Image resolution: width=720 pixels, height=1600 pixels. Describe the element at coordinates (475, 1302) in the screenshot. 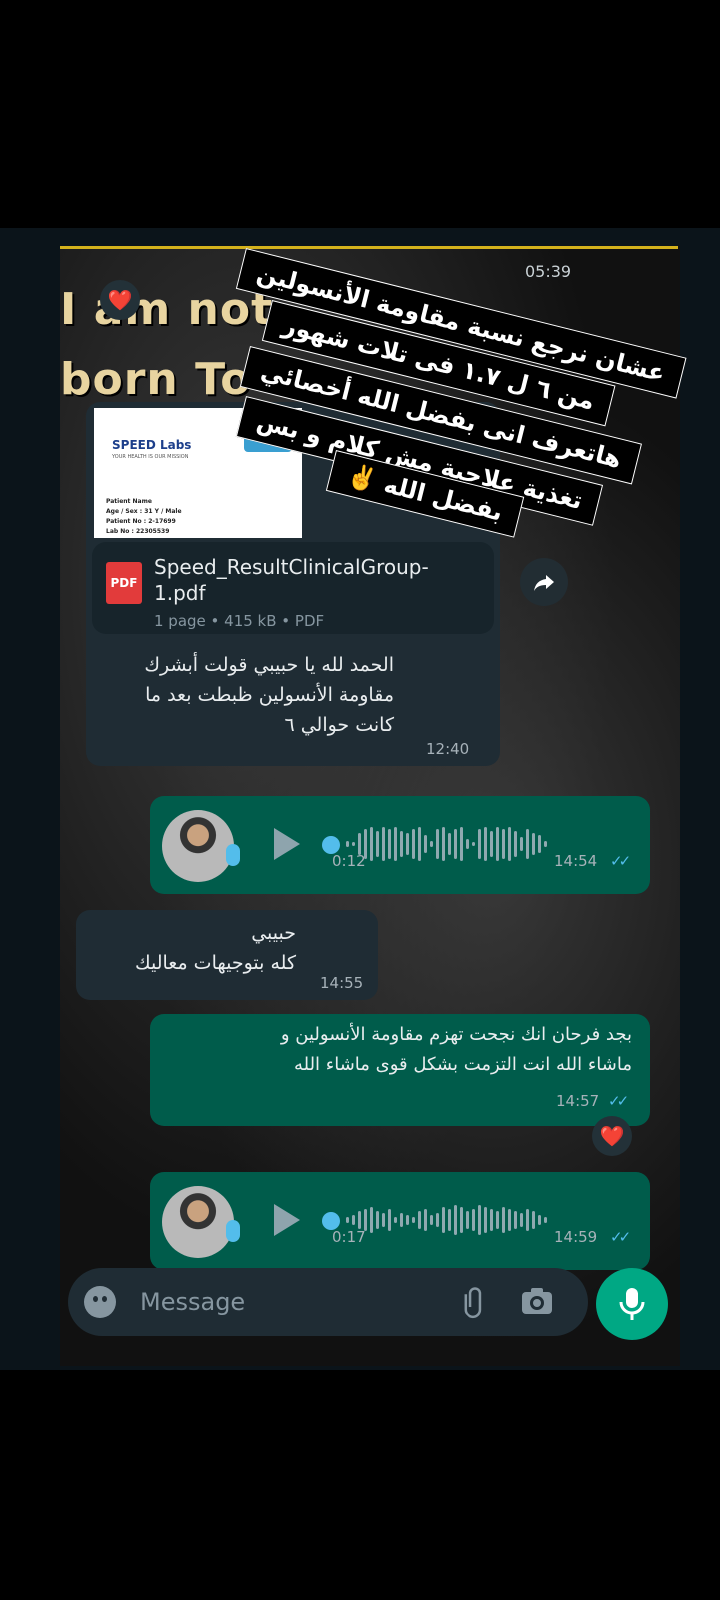

I see `attach-icon` at that location.